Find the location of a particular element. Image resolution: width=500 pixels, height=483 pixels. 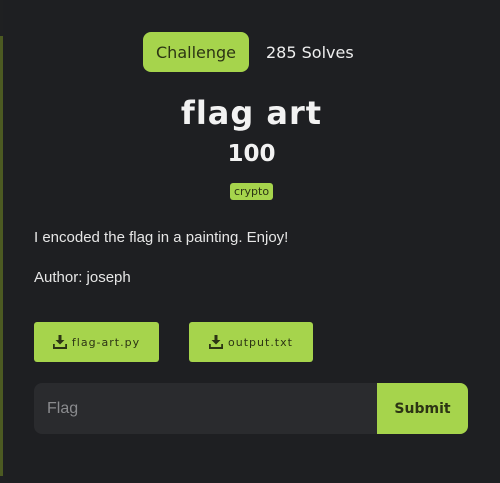

challenge-description: I encoded the flag in a painting. Enjoy! is located at coordinates (161, 237).